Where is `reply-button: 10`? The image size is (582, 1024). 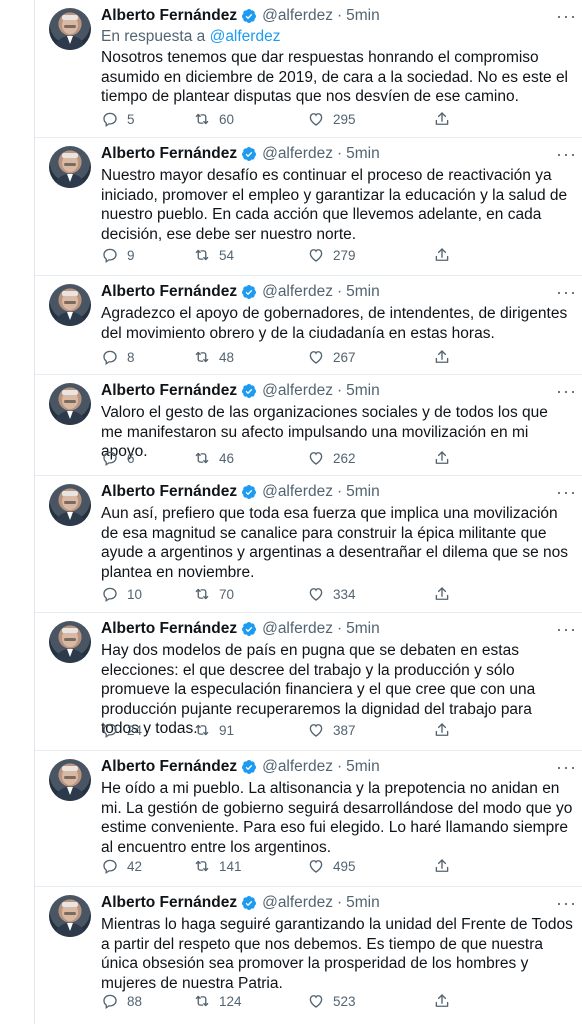 reply-button: 10 is located at coordinates (147, 594).